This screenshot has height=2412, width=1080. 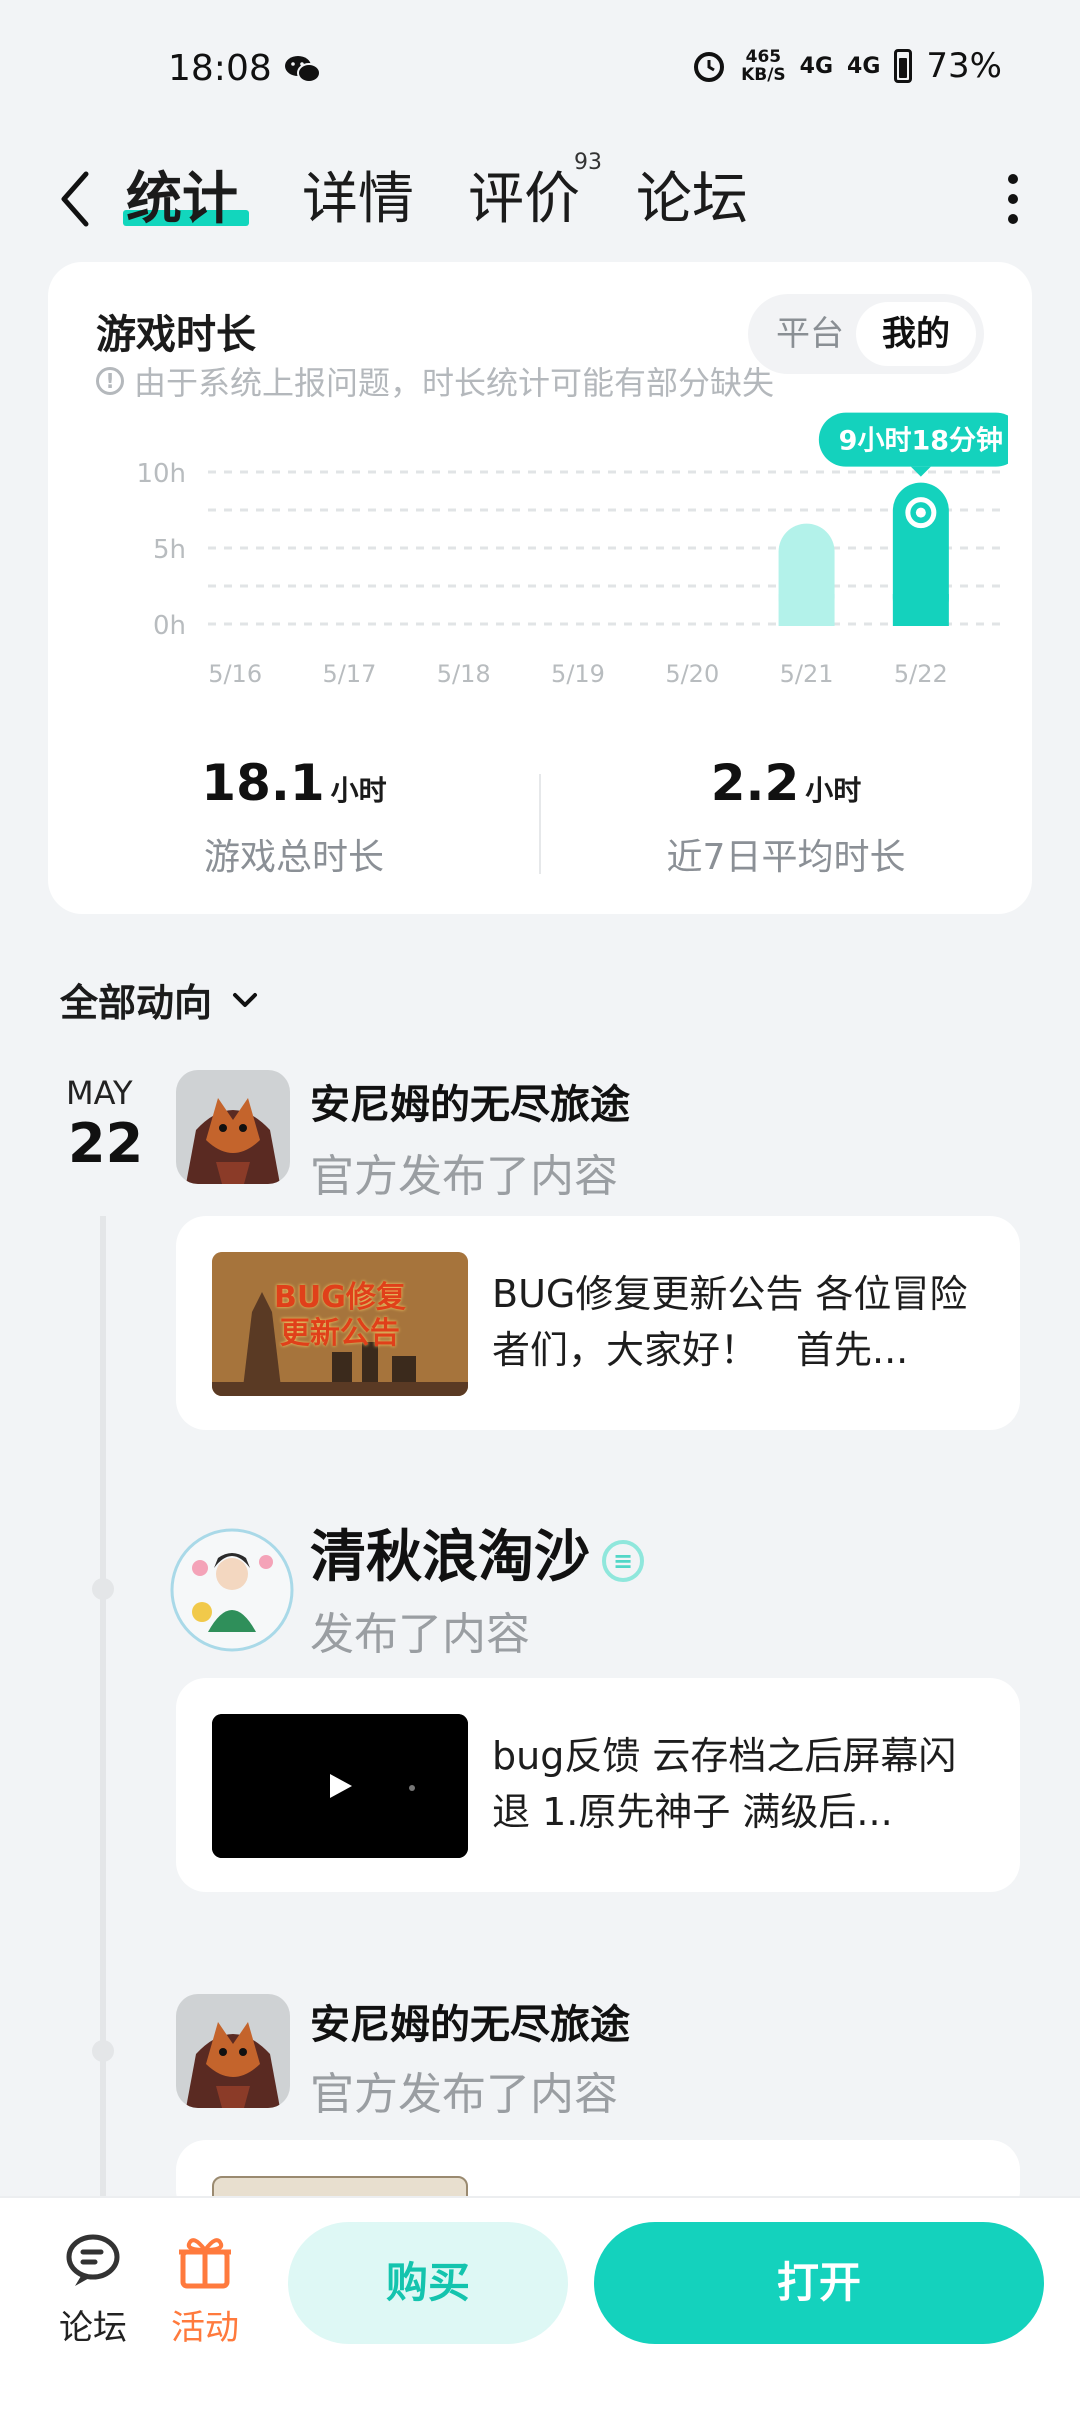 What do you see at coordinates (763, 66) in the screenshot?
I see `network-speed: 465 KB/S` at bounding box center [763, 66].